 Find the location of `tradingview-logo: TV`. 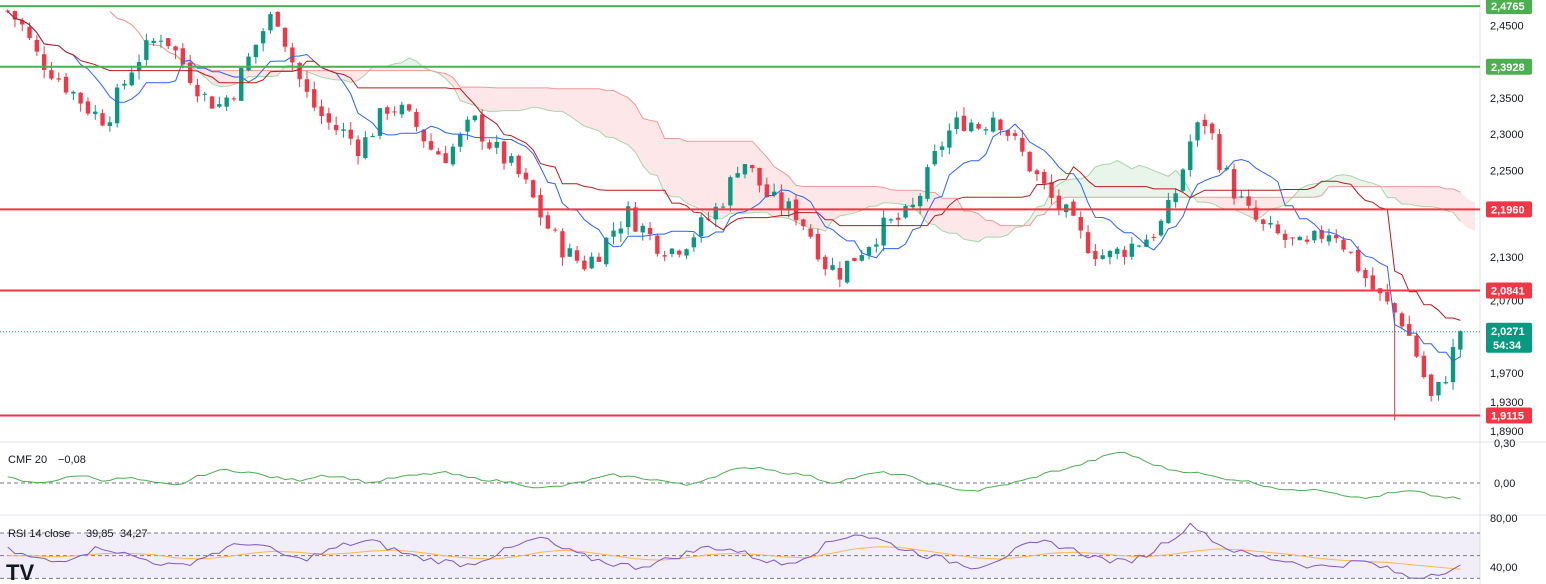

tradingview-logo: TV is located at coordinates (20, 572).